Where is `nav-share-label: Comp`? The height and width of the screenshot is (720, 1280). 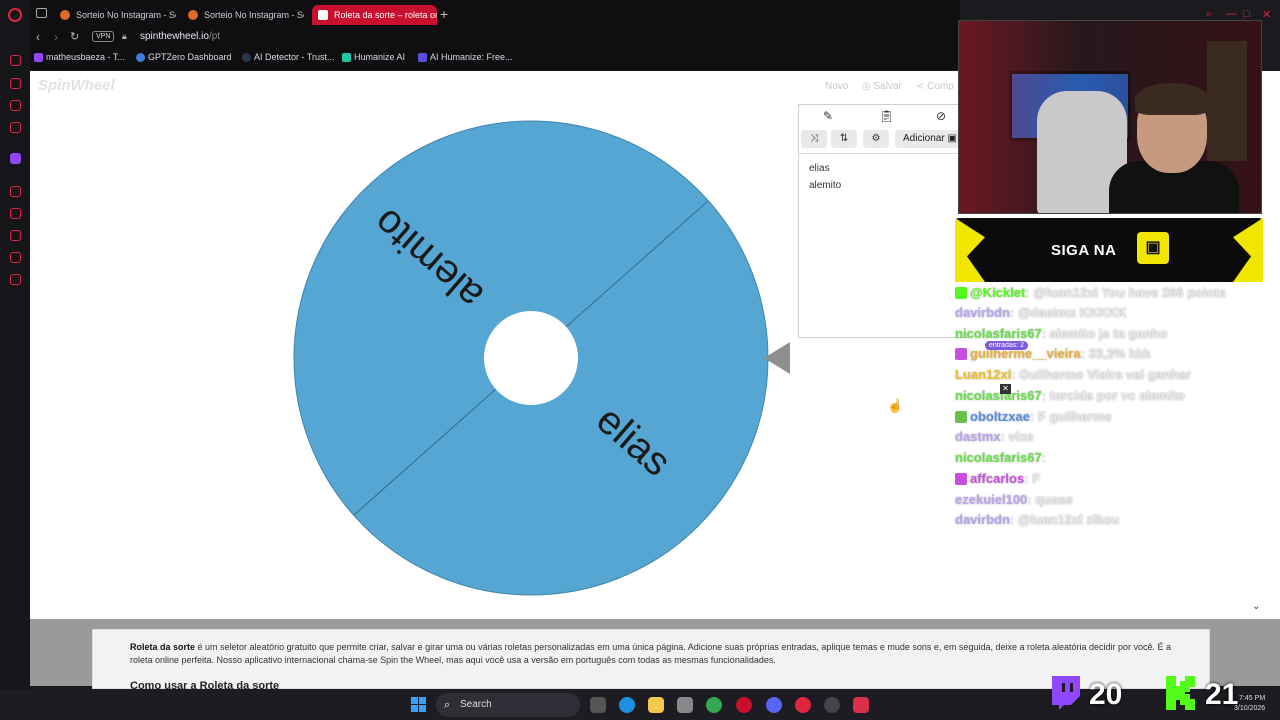
nav-share-label: Comp is located at coordinates (940, 86).